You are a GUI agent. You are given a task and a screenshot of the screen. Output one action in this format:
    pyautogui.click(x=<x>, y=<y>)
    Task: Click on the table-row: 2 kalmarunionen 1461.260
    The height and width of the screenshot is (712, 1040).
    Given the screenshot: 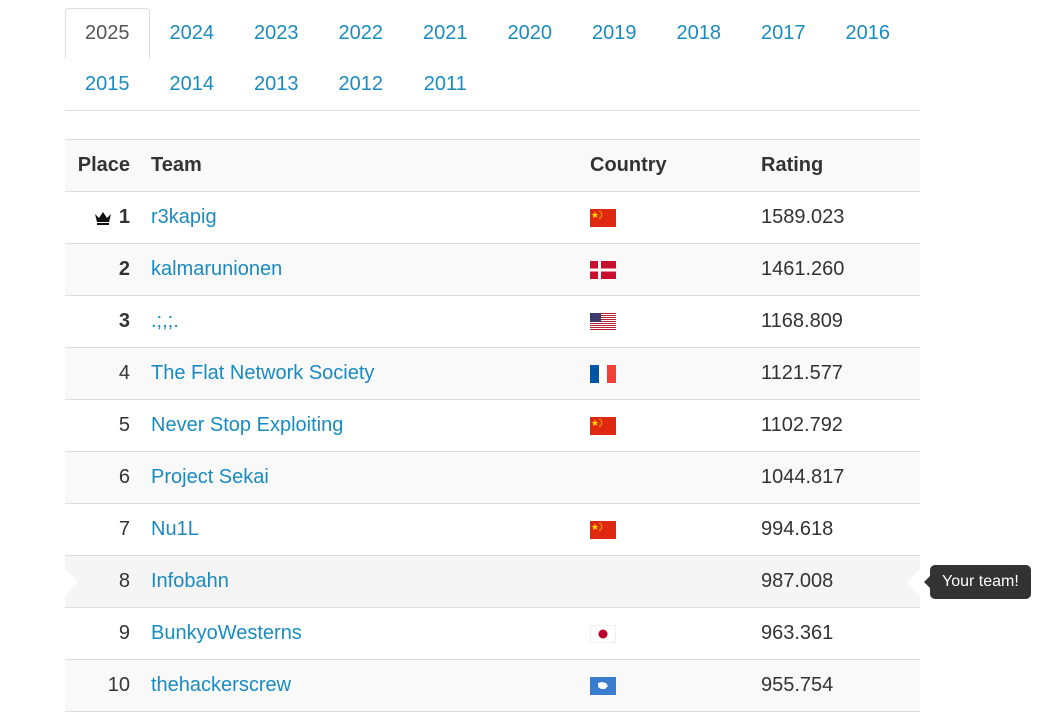 What is the action you would take?
    pyautogui.click(x=492, y=269)
    